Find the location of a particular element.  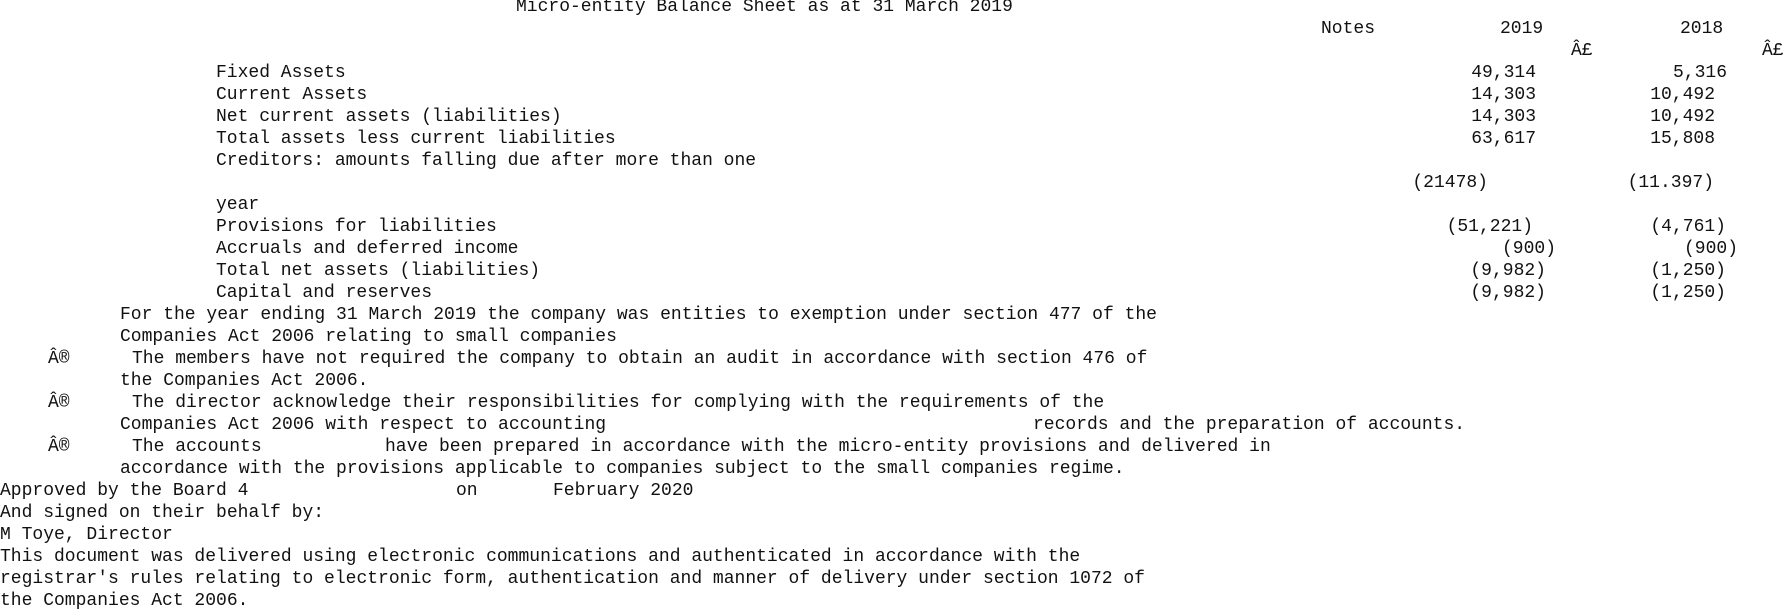

currency-2018: Â£ is located at coordinates (1773, 51).